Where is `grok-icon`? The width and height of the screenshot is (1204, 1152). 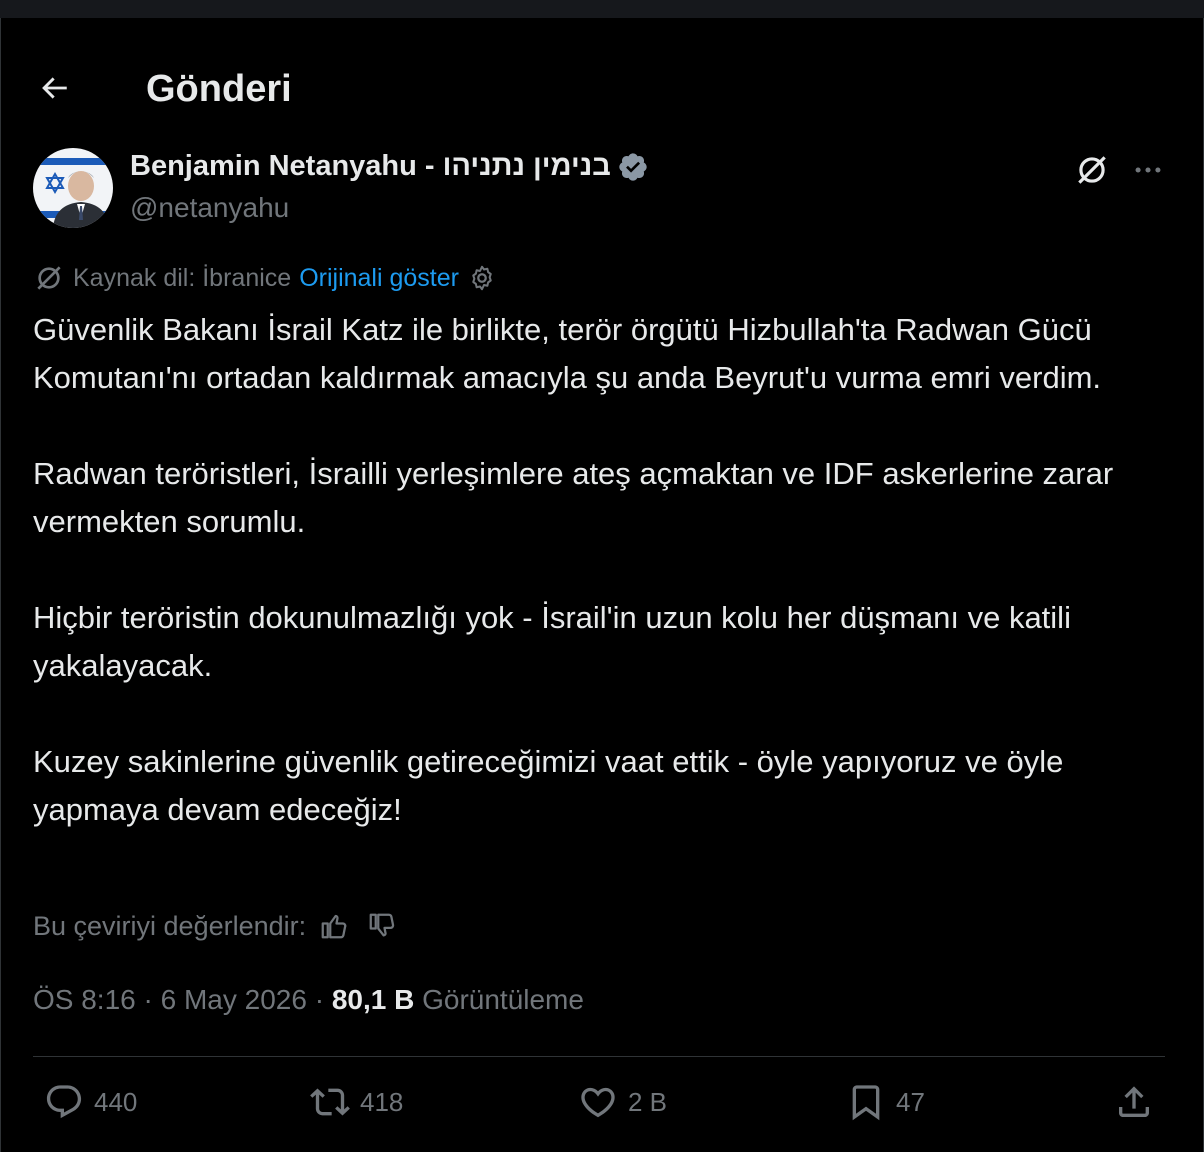 grok-icon is located at coordinates (1092, 170).